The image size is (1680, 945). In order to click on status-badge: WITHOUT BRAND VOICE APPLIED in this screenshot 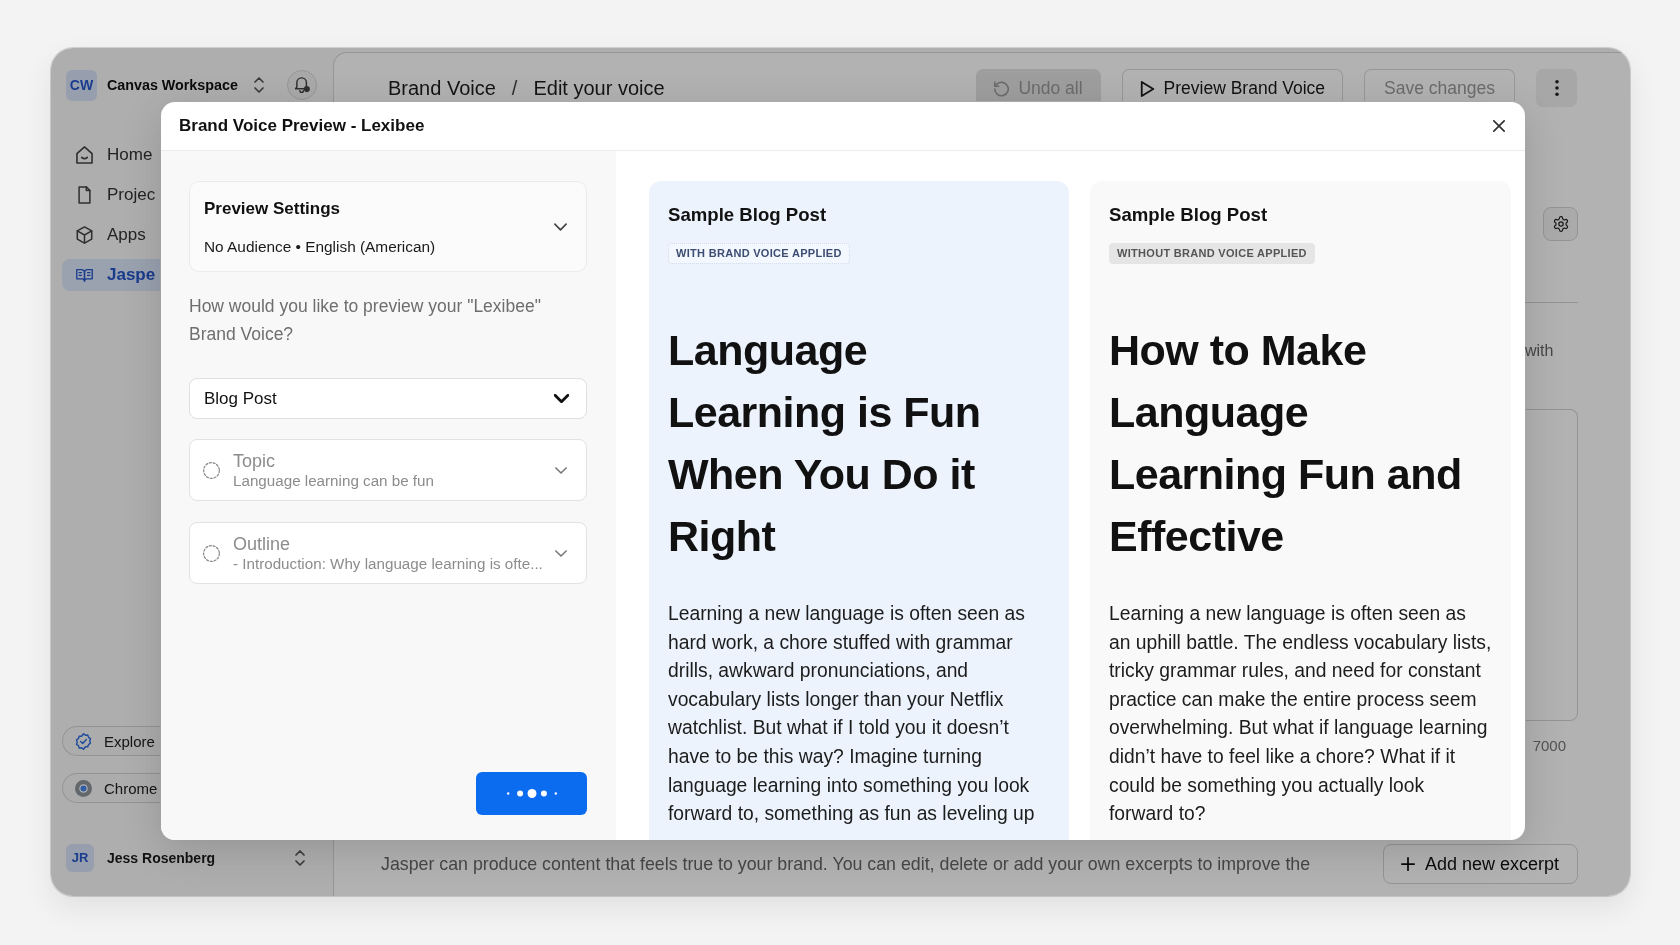, I will do `click(1212, 253)`.